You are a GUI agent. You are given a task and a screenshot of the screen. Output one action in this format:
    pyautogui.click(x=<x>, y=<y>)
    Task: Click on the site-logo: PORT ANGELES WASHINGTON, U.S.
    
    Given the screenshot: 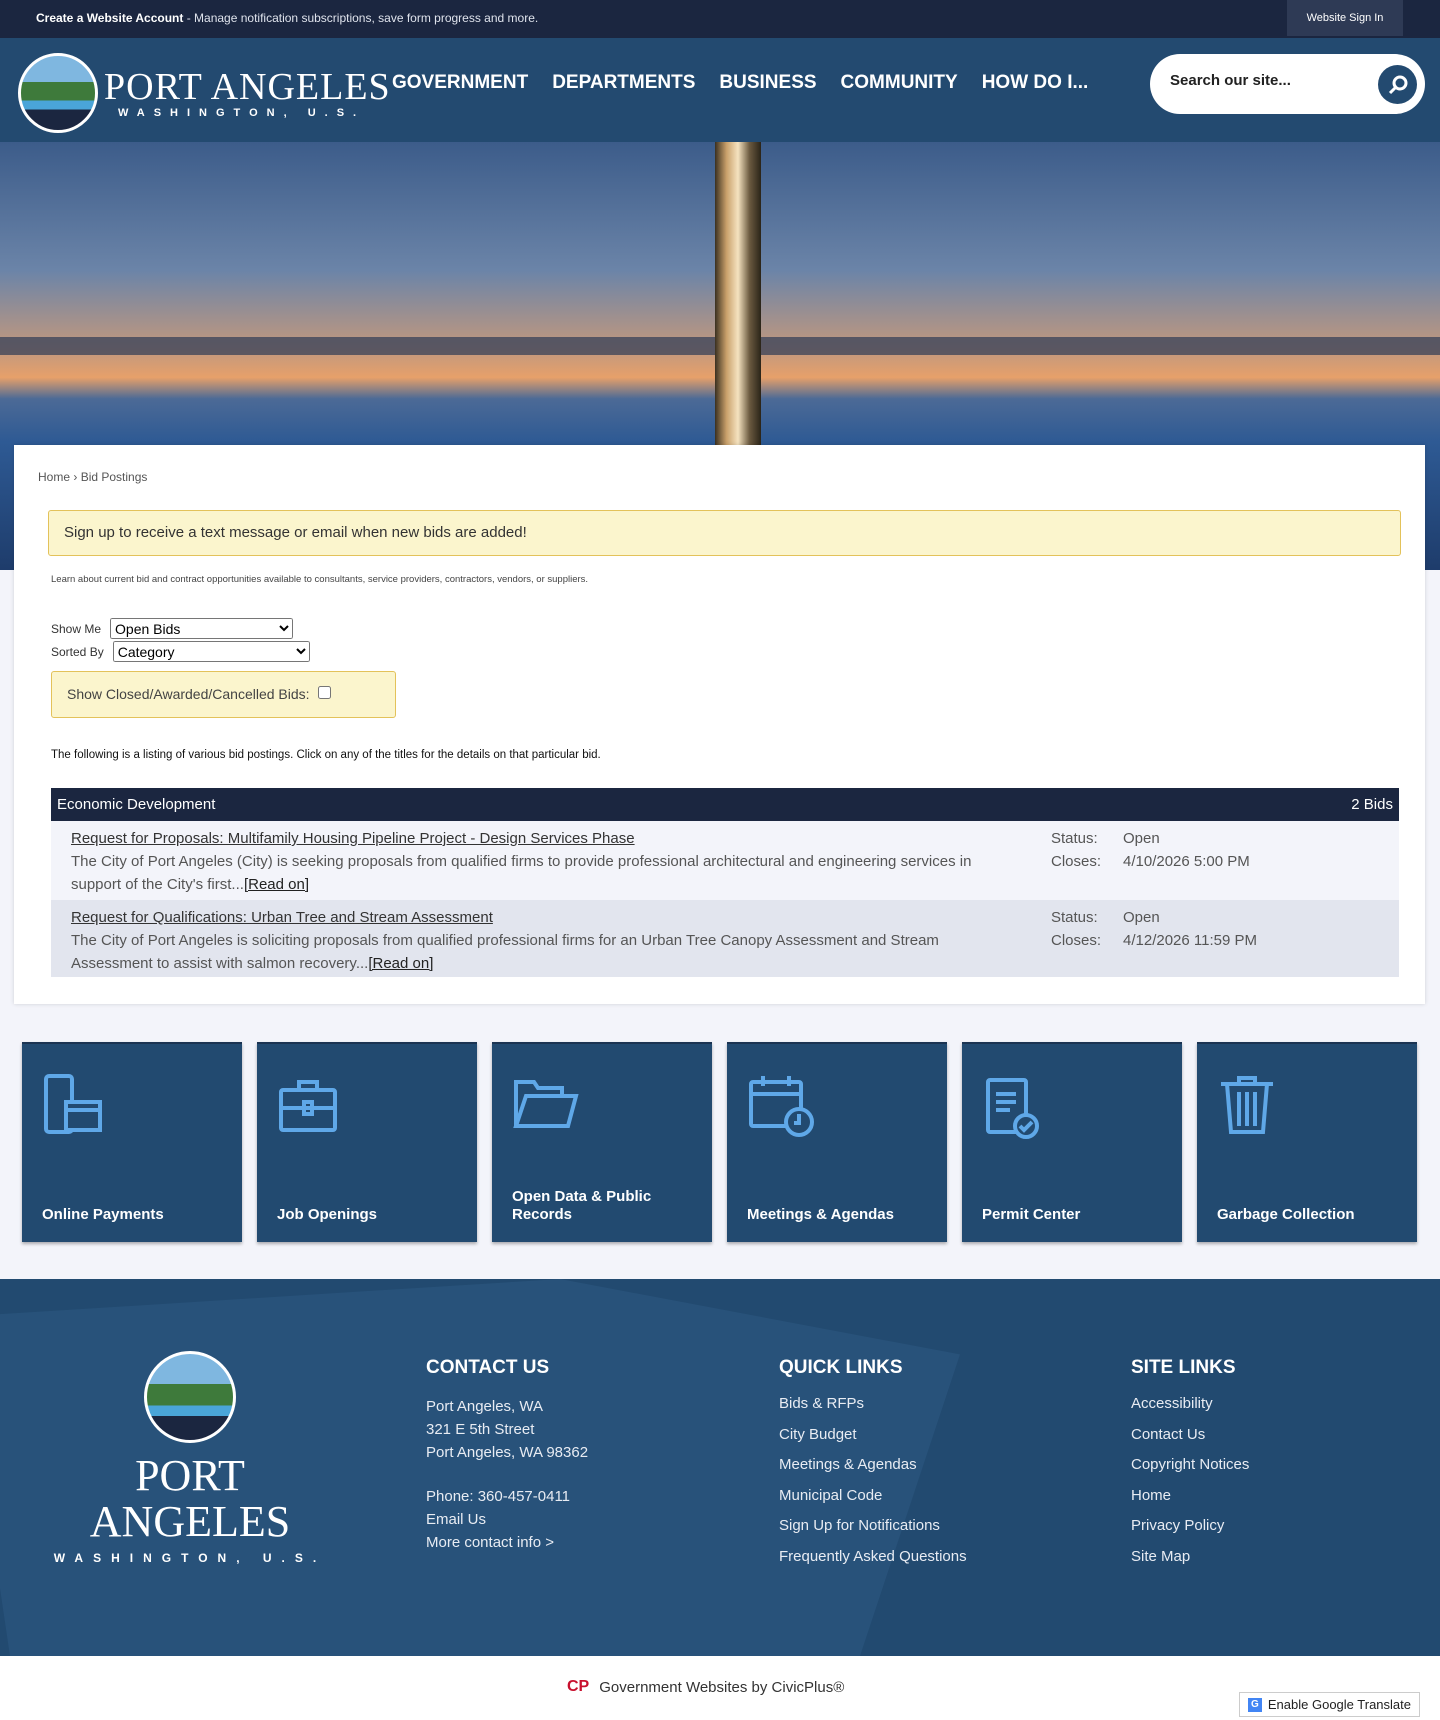 What is the action you would take?
    pyautogui.click(x=204, y=93)
    